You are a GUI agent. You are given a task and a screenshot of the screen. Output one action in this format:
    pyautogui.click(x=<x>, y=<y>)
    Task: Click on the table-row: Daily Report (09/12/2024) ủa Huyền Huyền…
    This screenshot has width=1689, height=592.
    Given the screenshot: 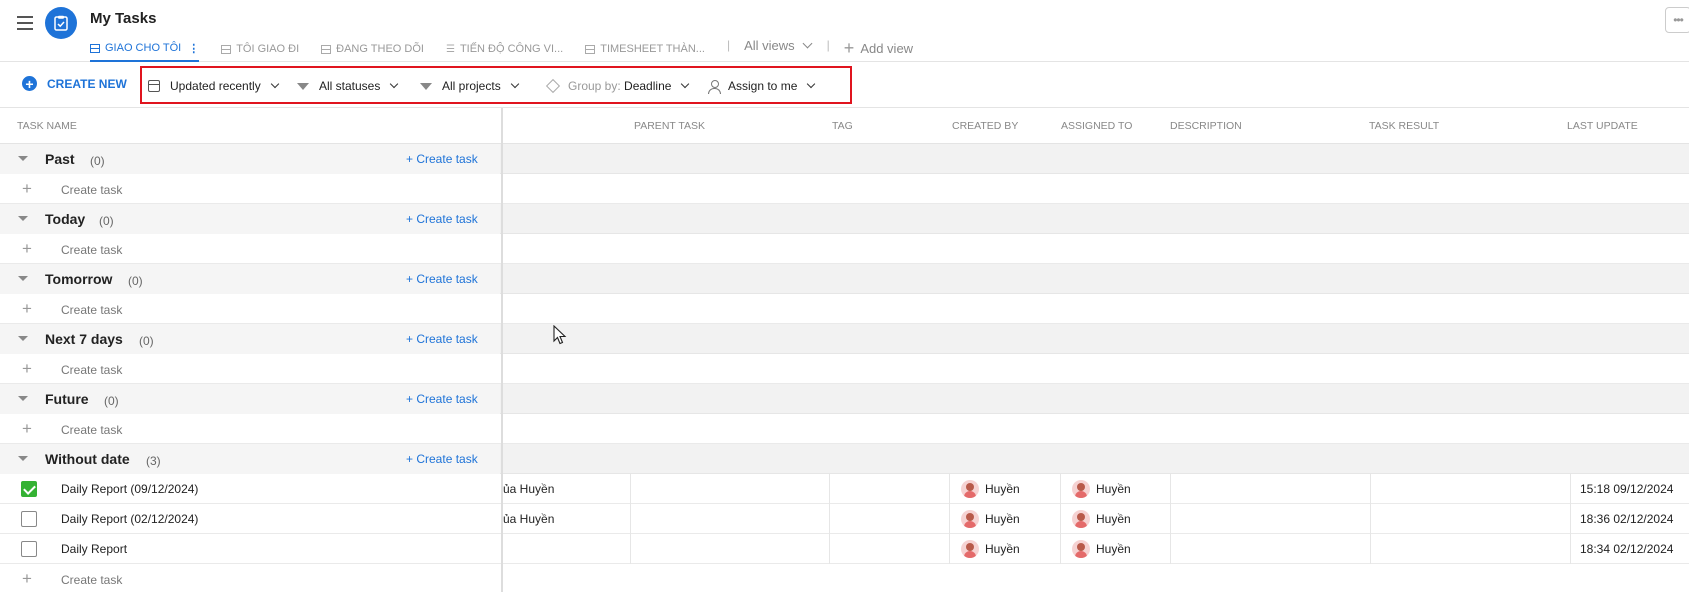 What is the action you would take?
    pyautogui.click(x=844, y=489)
    